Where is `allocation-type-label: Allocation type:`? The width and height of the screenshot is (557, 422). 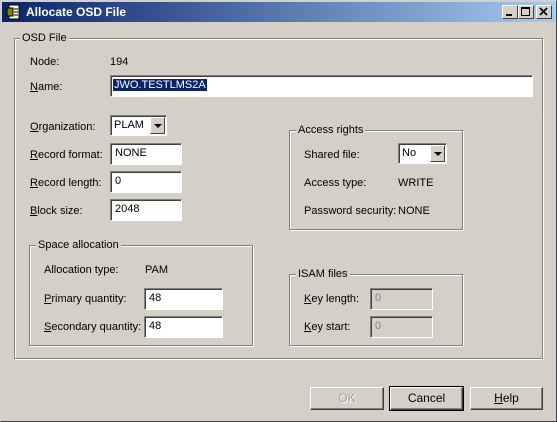 allocation-type-label: Allocation type: is located at coordinates (81, 270).